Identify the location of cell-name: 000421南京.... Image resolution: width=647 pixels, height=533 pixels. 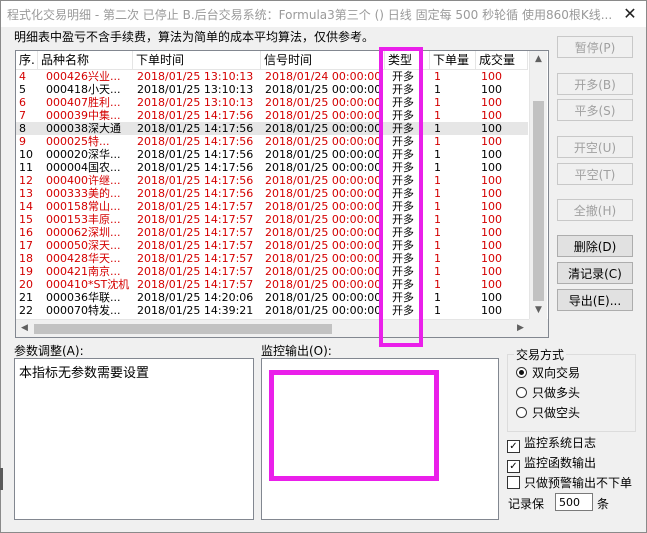
(83, 271).